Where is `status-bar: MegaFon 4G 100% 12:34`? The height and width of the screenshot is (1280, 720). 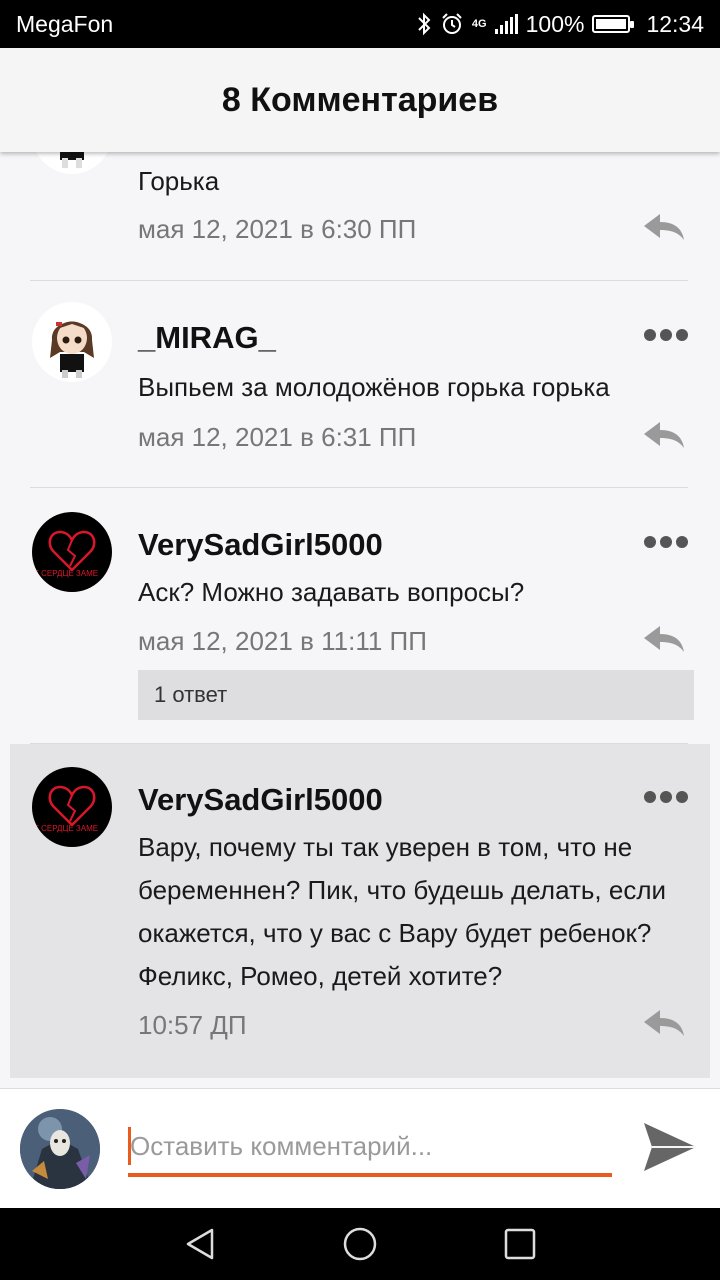
status-bar: MegaFon 4G 100% 12:34 is located at coordinates (360, 24).